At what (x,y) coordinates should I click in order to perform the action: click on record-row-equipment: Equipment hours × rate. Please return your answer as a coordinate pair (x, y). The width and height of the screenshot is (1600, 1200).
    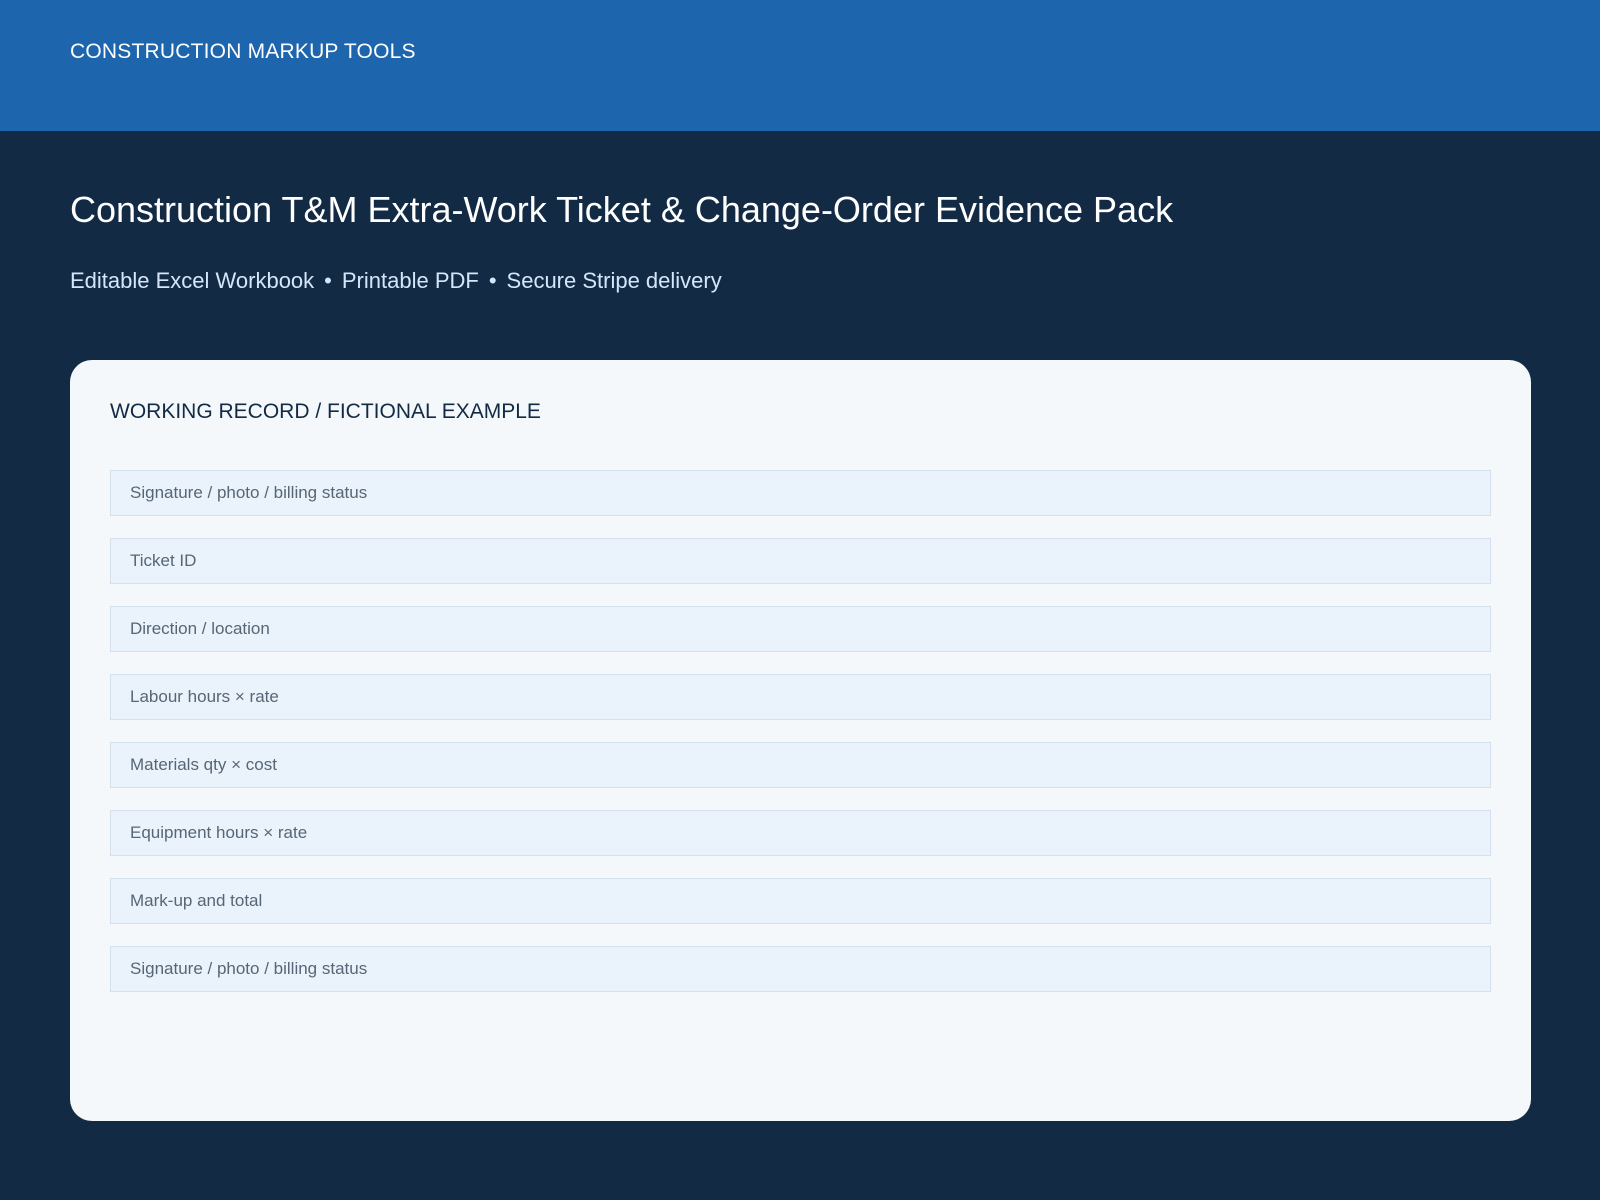
    Looking at the image, I should click on (800, 833).